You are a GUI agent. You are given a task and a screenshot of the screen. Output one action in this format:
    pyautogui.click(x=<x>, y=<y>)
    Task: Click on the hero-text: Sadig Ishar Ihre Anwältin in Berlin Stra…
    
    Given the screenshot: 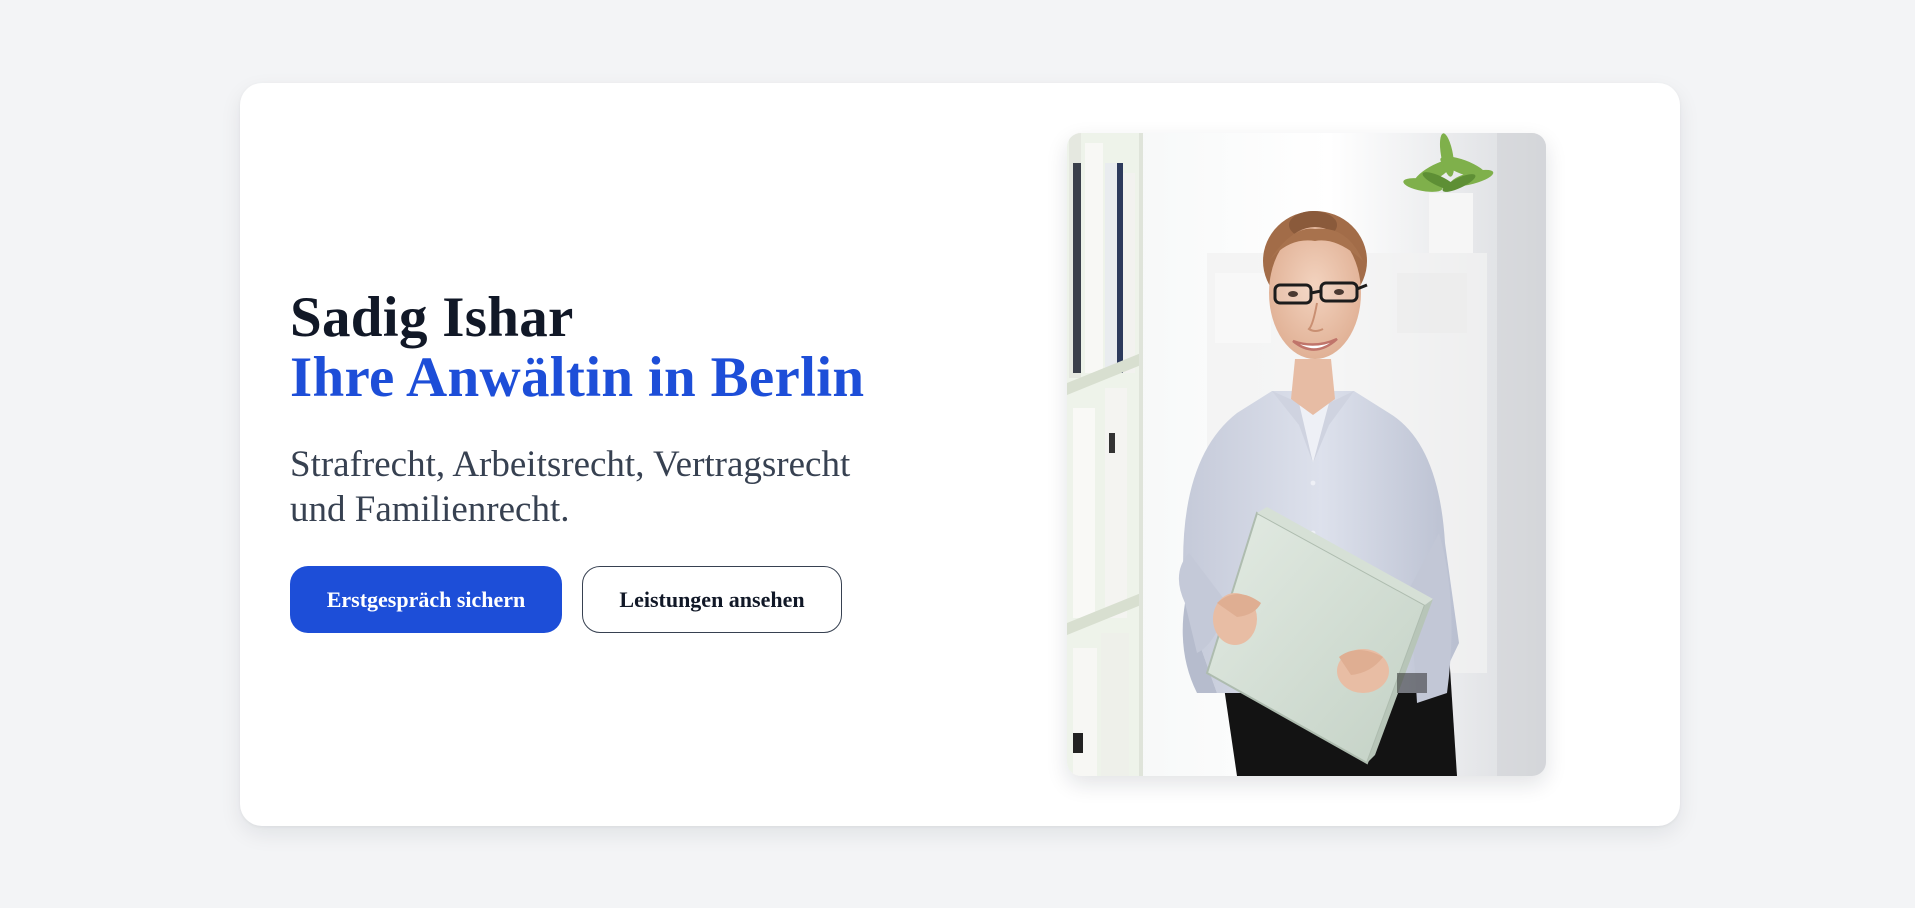 What is the action you would take?
    pyautogui.click(x=600, y=460)
    